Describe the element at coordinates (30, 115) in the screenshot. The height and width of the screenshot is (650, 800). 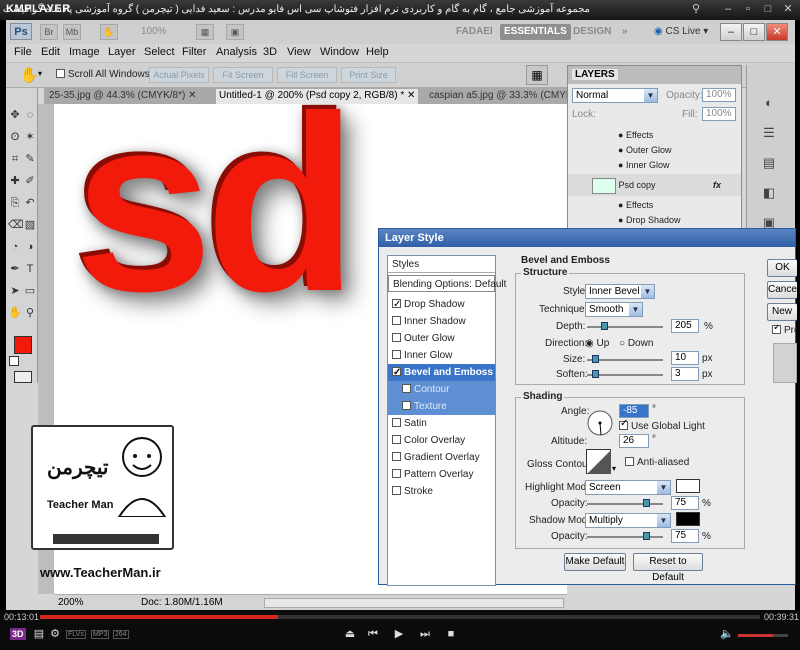
I see `marquee-icon: ◌` at that location.